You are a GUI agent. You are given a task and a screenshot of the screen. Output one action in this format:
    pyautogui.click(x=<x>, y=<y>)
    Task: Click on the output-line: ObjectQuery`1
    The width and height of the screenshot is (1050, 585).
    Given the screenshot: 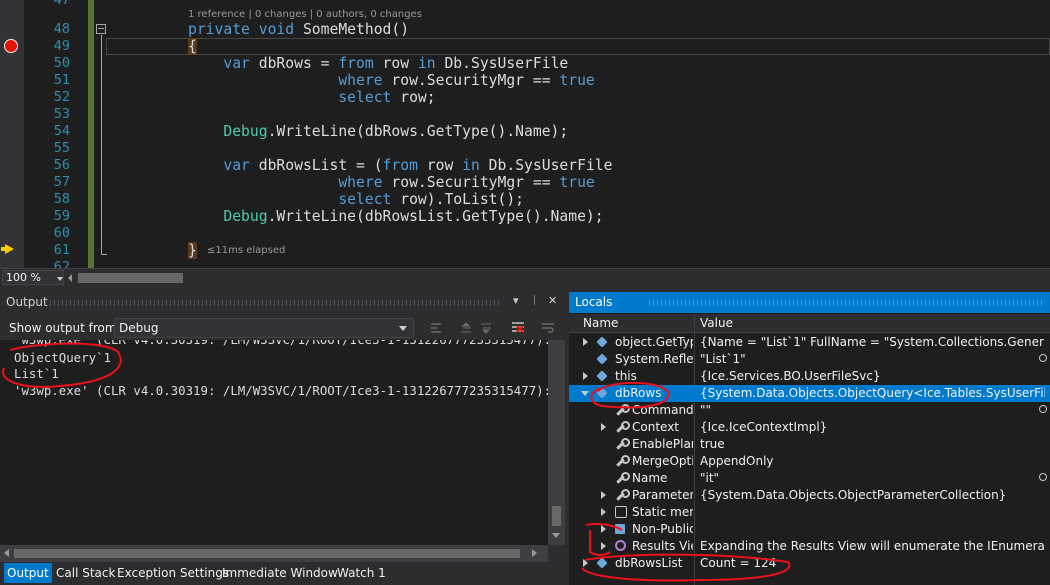 What is the action you would take?
    pyautogui.click(x=62, y=357)
    